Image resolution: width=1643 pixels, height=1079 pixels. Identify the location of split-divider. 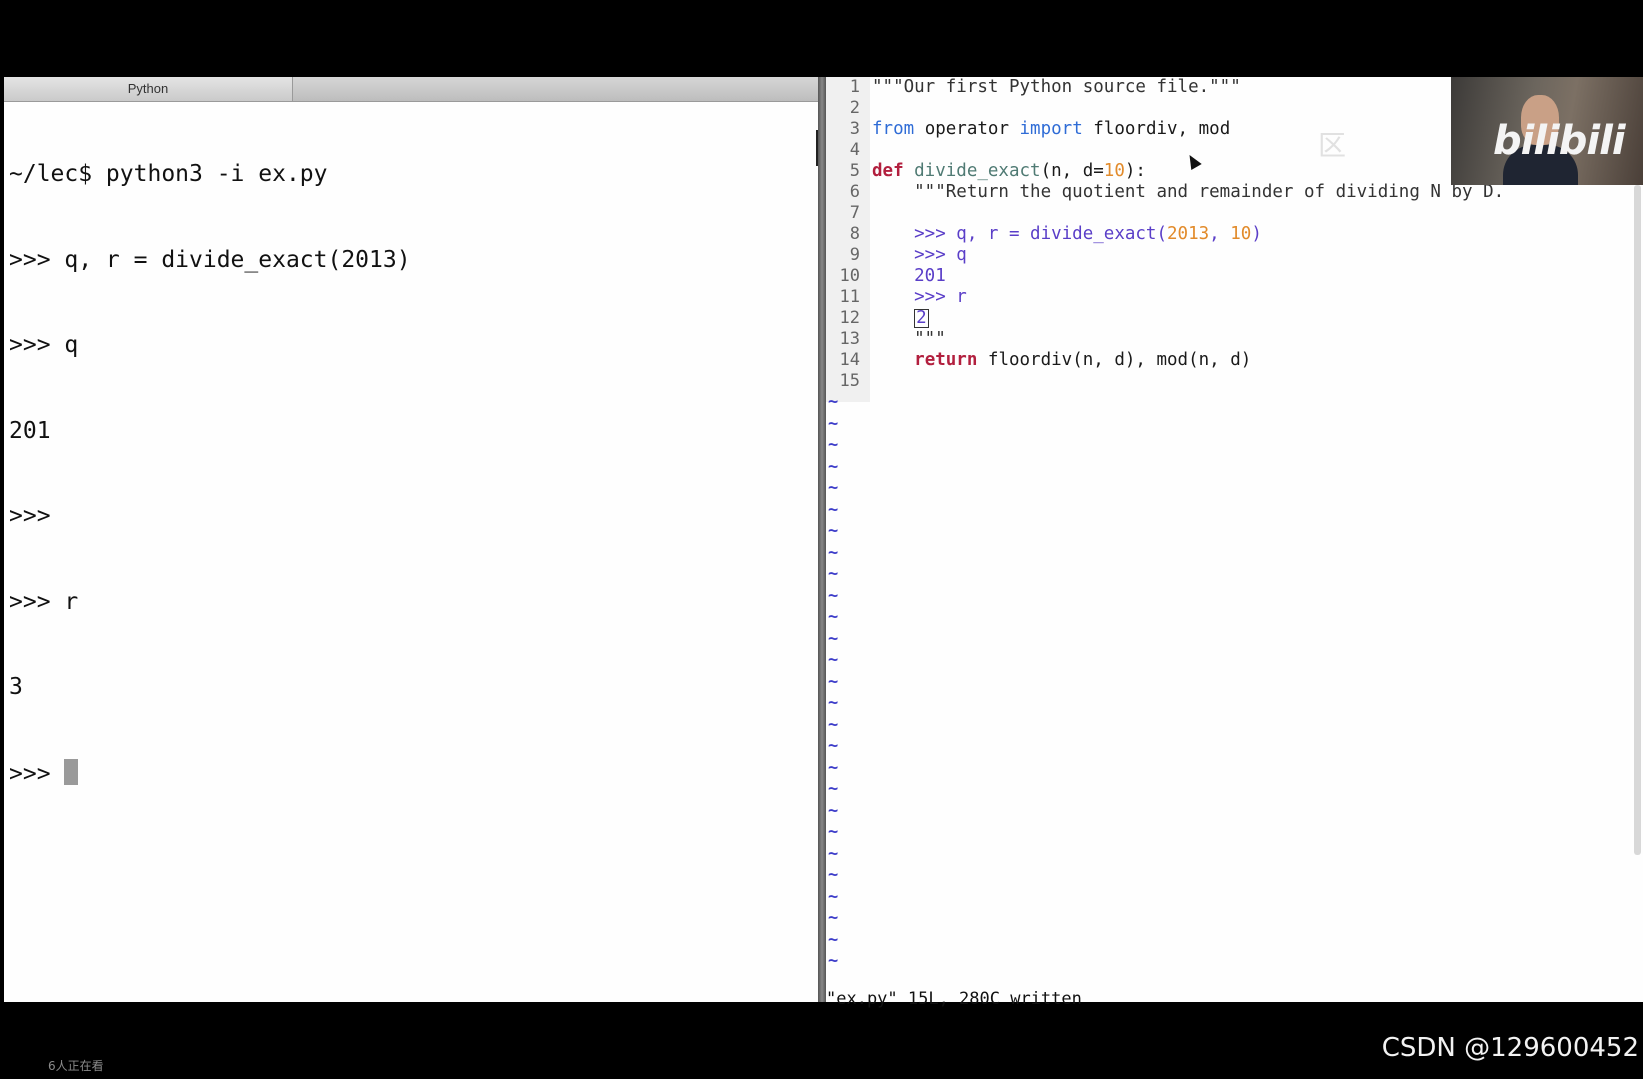
(822, 539).